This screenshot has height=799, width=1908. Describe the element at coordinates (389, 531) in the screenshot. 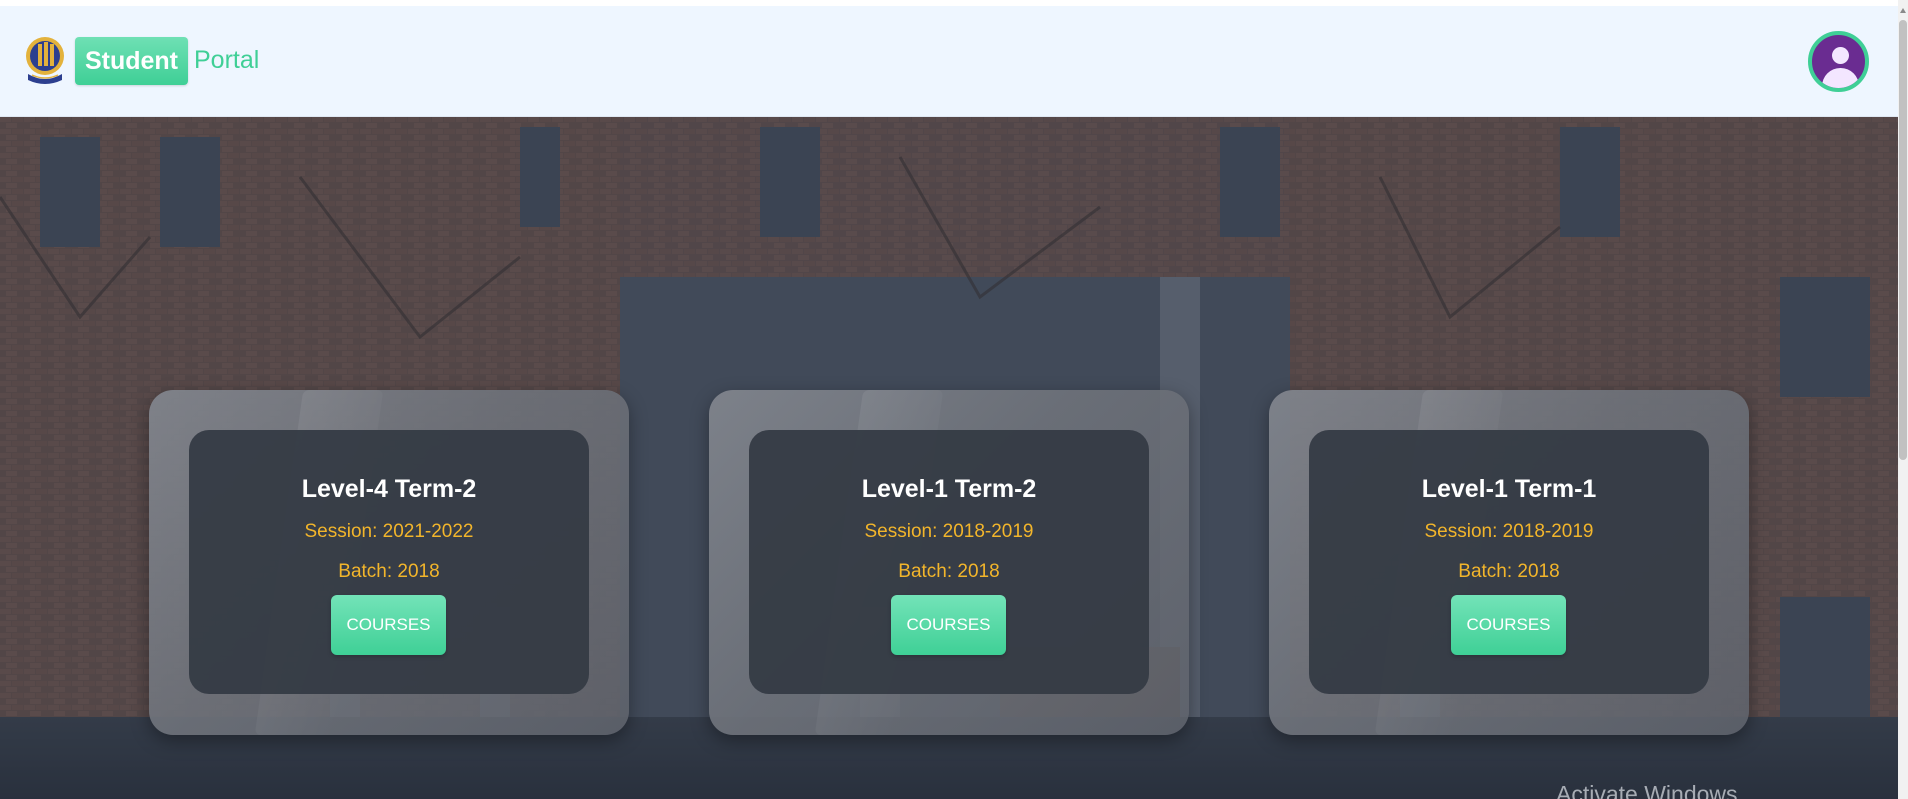

I see `term-session: Session: 2021-2022` at that location.